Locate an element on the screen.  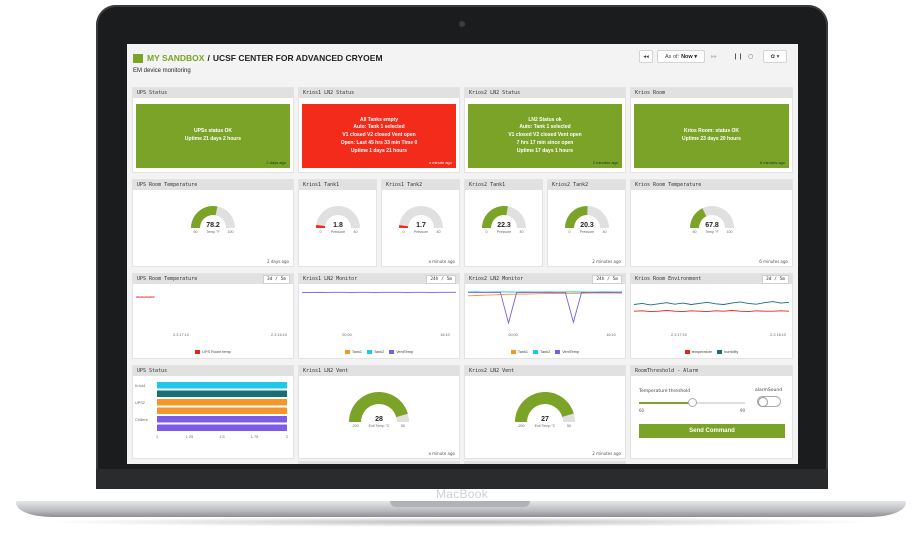
settings-button: ✿ ▾ is located at coordinates (775, 56).